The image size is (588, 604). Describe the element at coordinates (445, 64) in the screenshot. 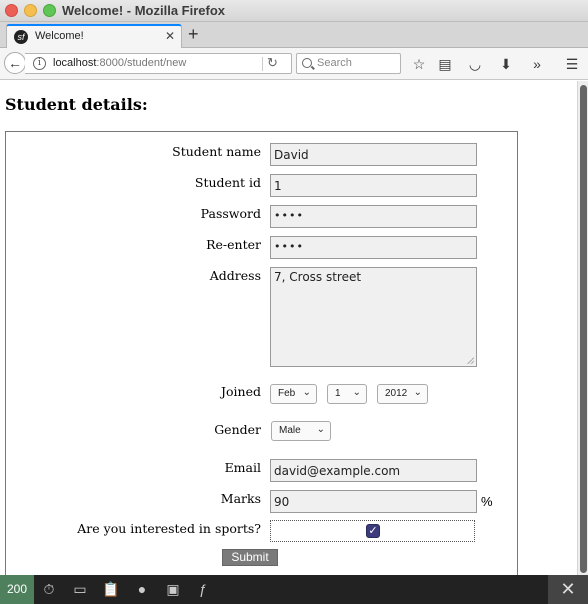

I see `reading-list-icon: ▤` at that location.